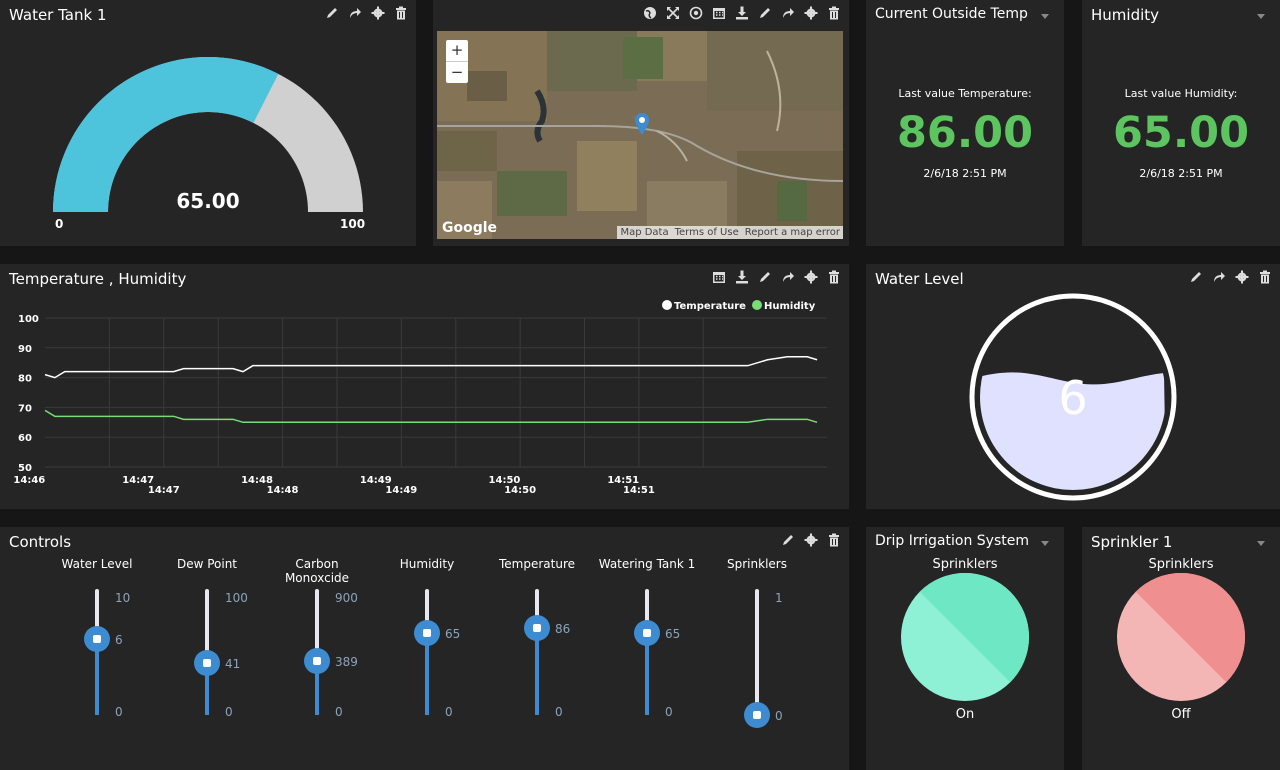 Image resolution: width=1280 pixels, height=770 pixels. Describe the element at coordinates (1181, 93) in the screenshot. I see `last-value-label: Last value Humidity:` at that location.